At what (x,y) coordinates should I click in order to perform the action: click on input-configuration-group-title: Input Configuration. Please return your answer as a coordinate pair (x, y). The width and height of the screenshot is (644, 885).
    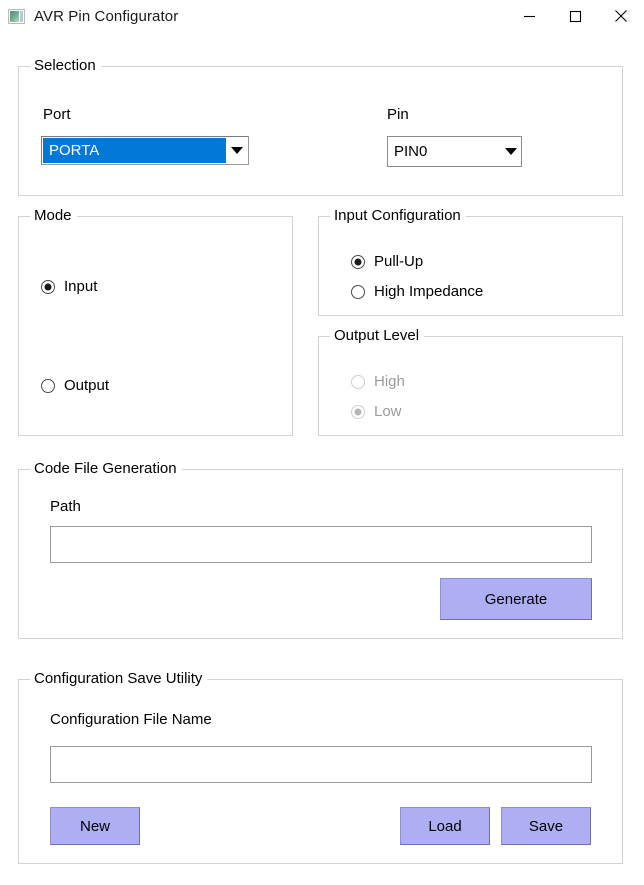
    Looking at the image, I should click on (398, 215).